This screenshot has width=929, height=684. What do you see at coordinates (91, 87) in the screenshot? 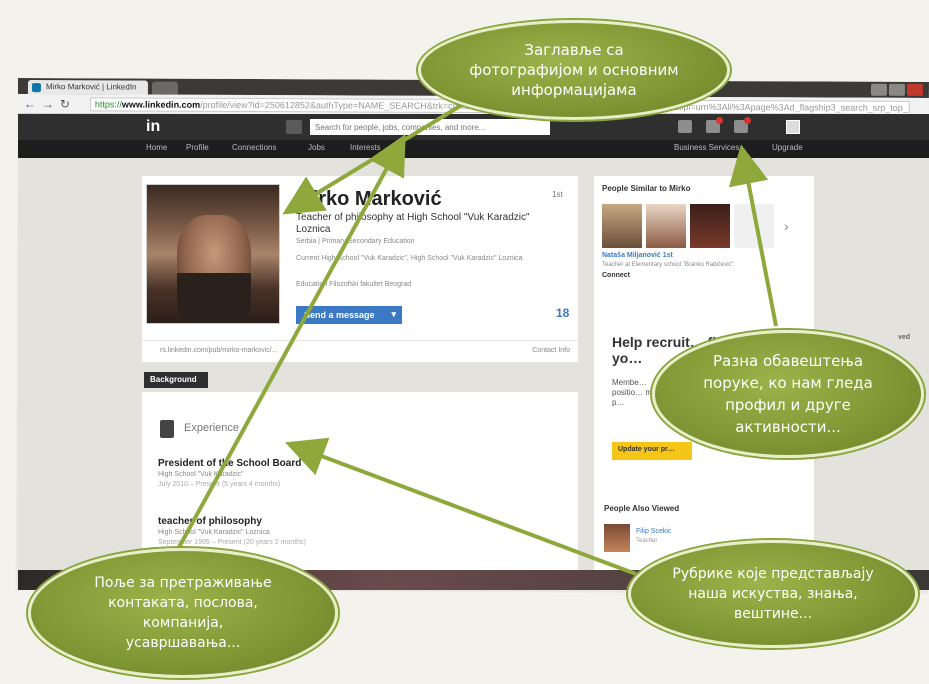
I see `tab-title: Mirko Marković | LinkedIn` at bounding box center [91, 87].